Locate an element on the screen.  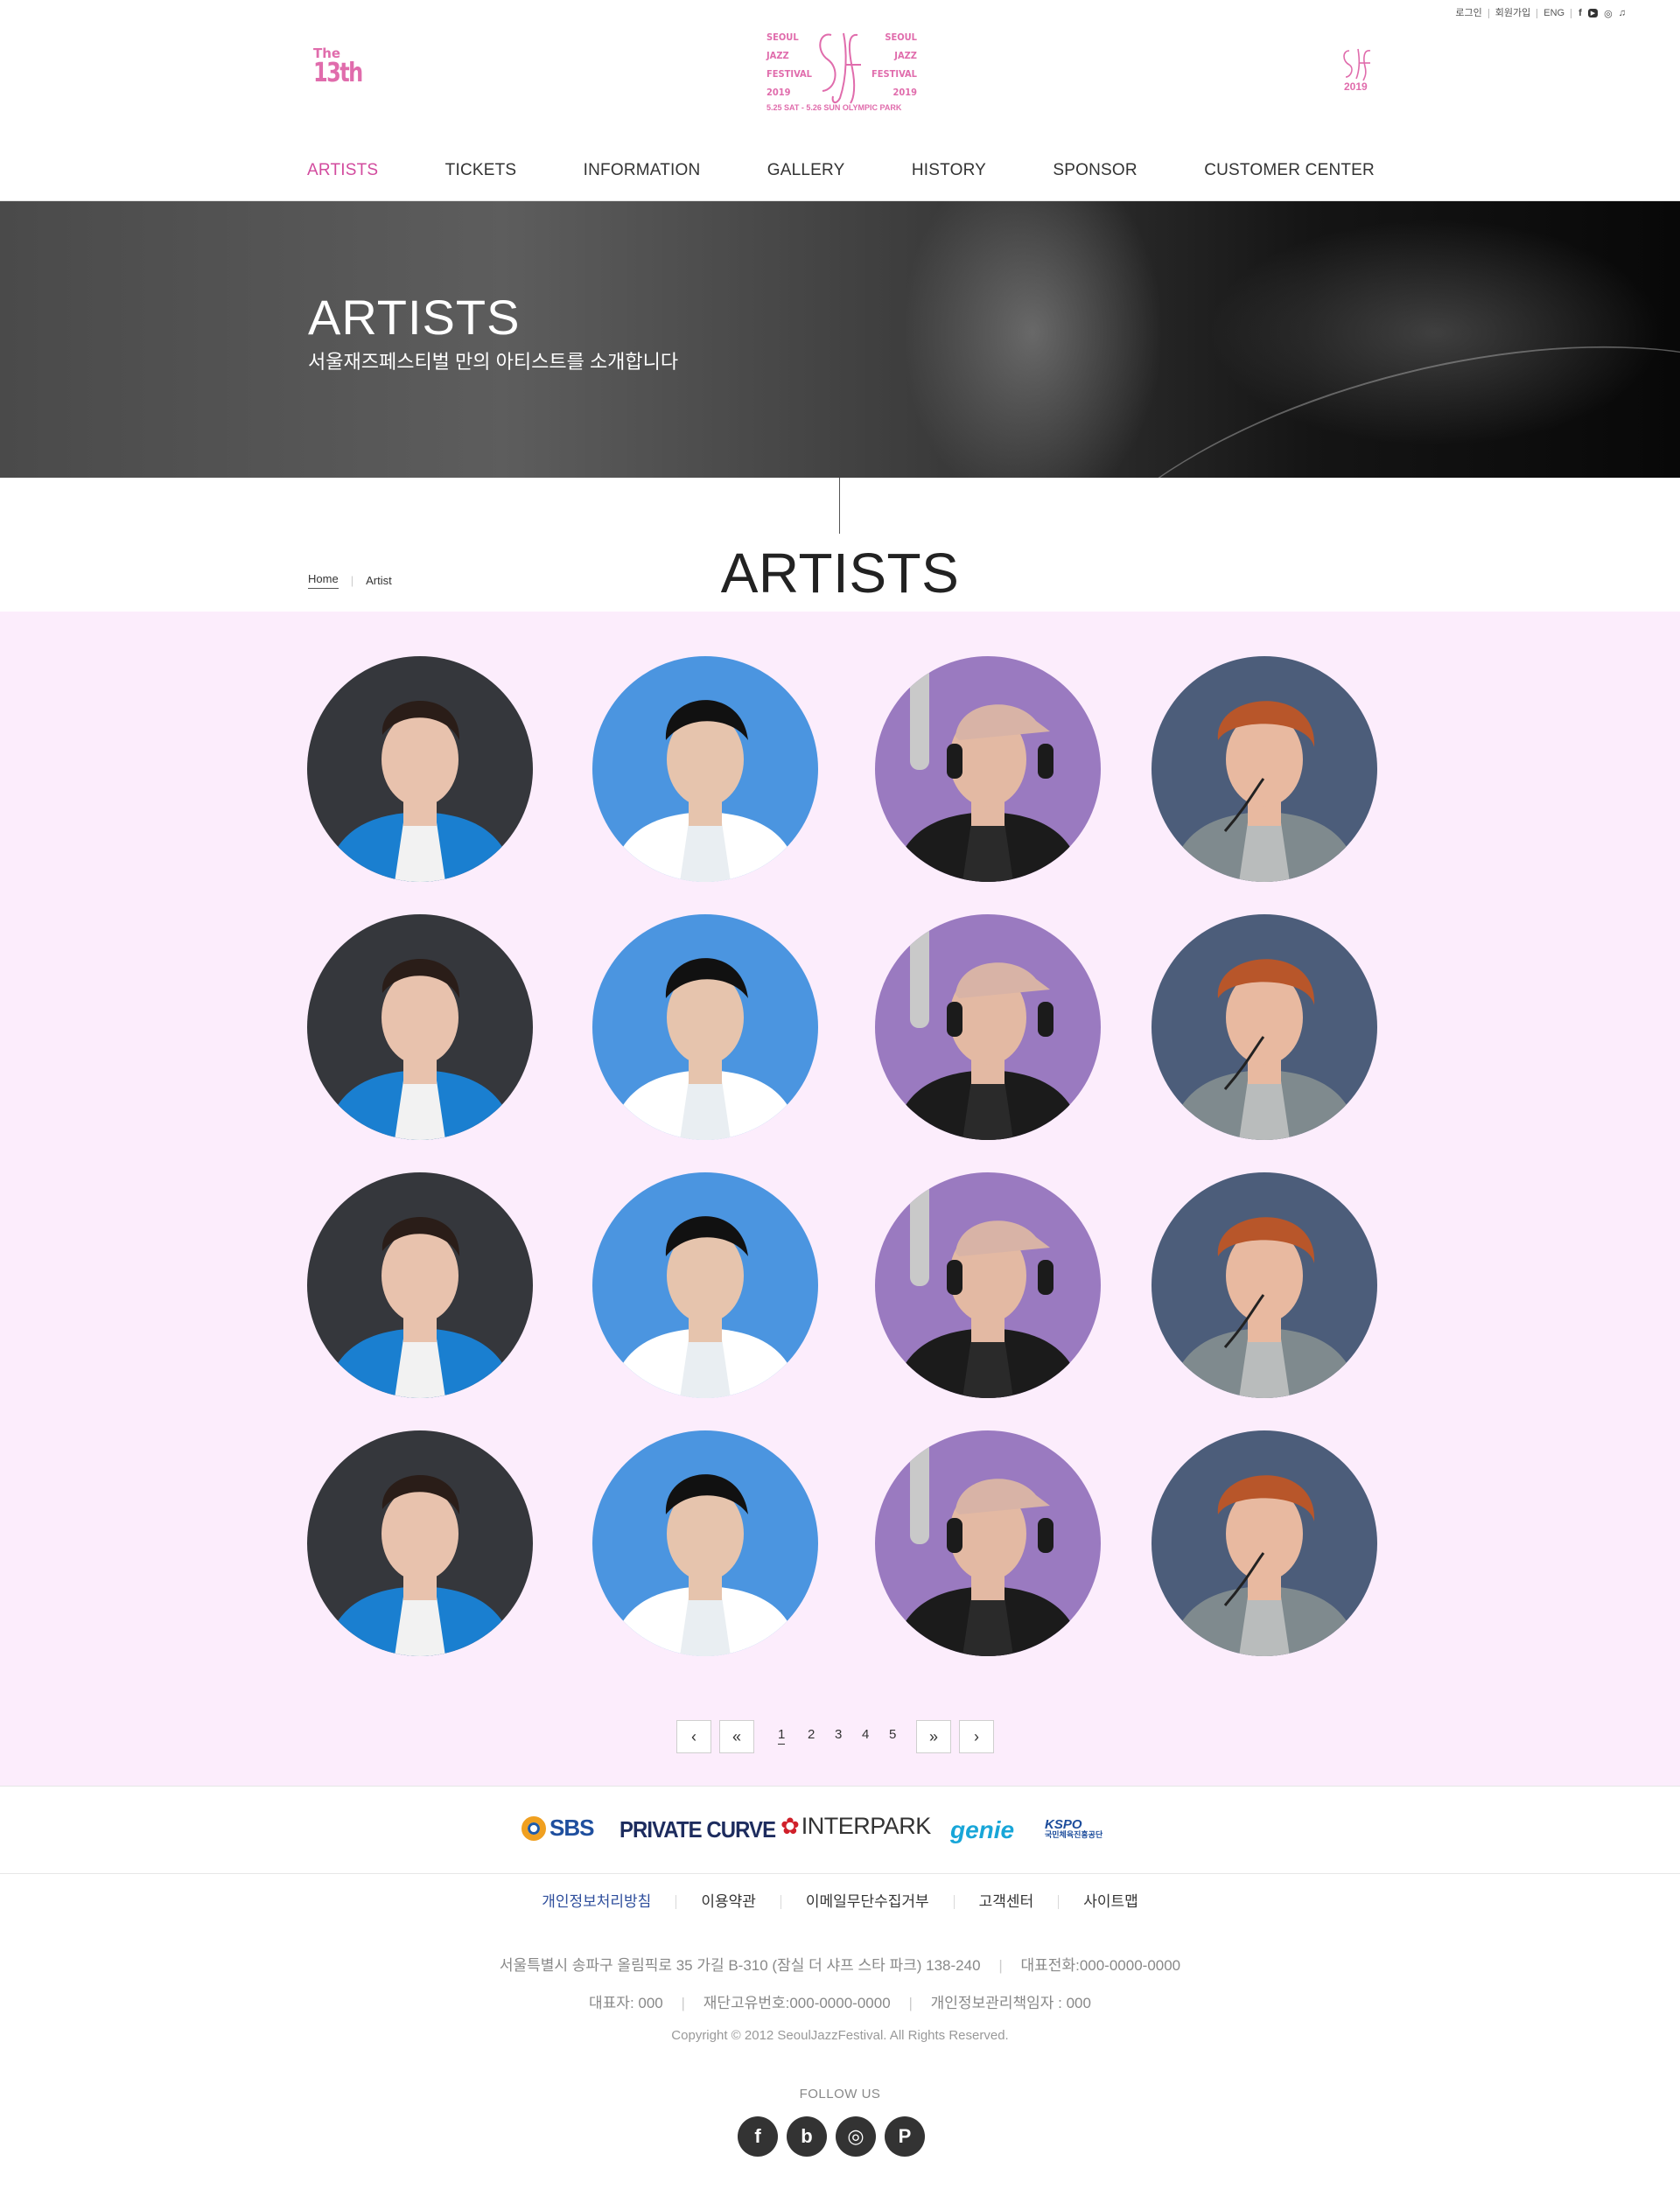
page-3: 3 is located at coordinates (838, 1734).